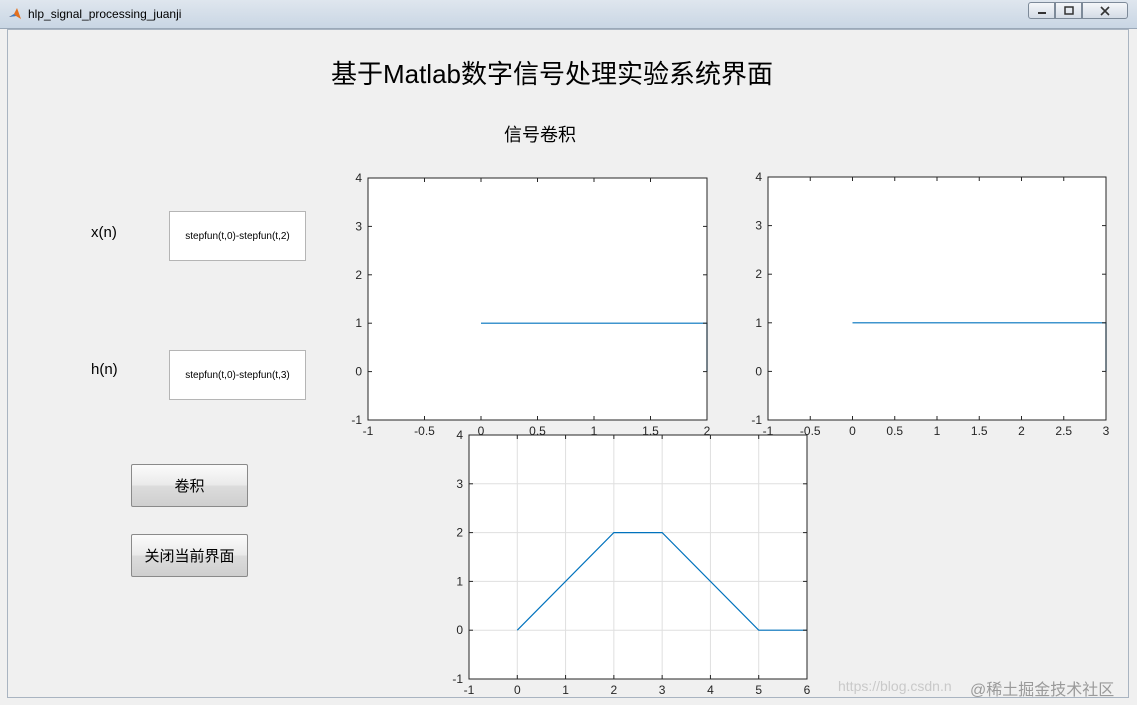  I want to click on x-tick-label: 1.5, so click(979, 431).